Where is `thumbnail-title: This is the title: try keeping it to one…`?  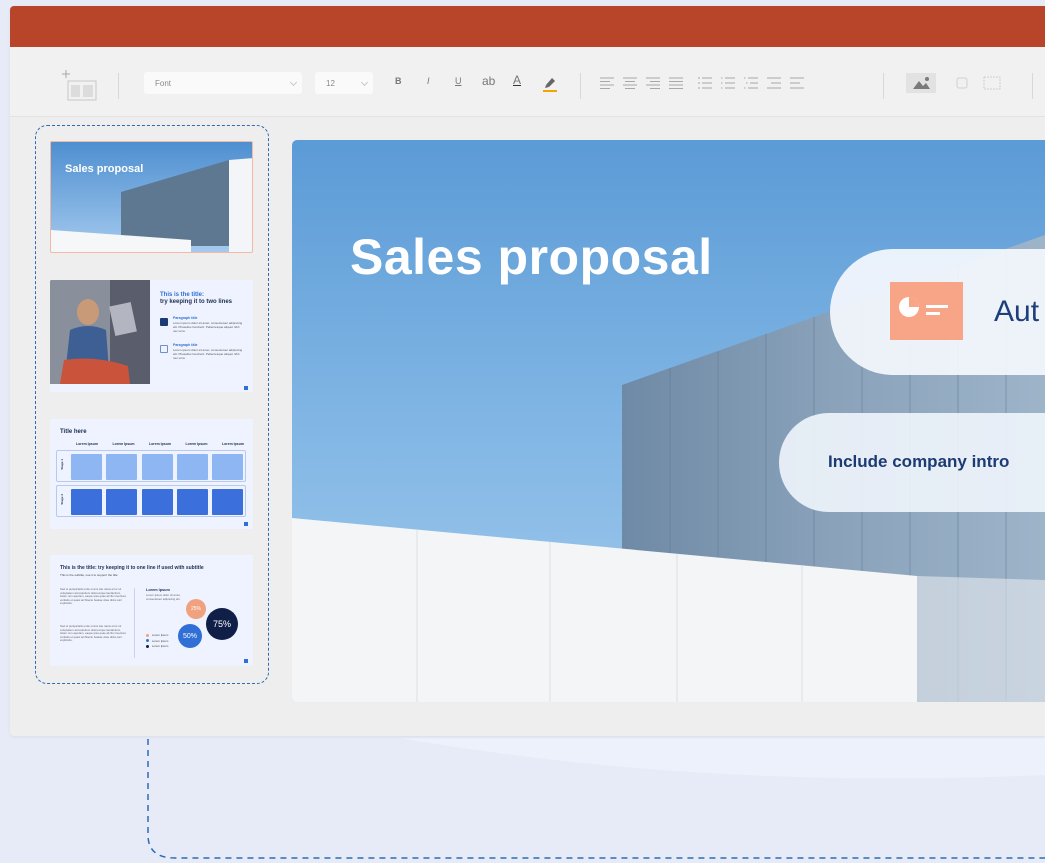
thumbnail-title: This is the title: try keeping it to one… is located at coordinates (132, 568).